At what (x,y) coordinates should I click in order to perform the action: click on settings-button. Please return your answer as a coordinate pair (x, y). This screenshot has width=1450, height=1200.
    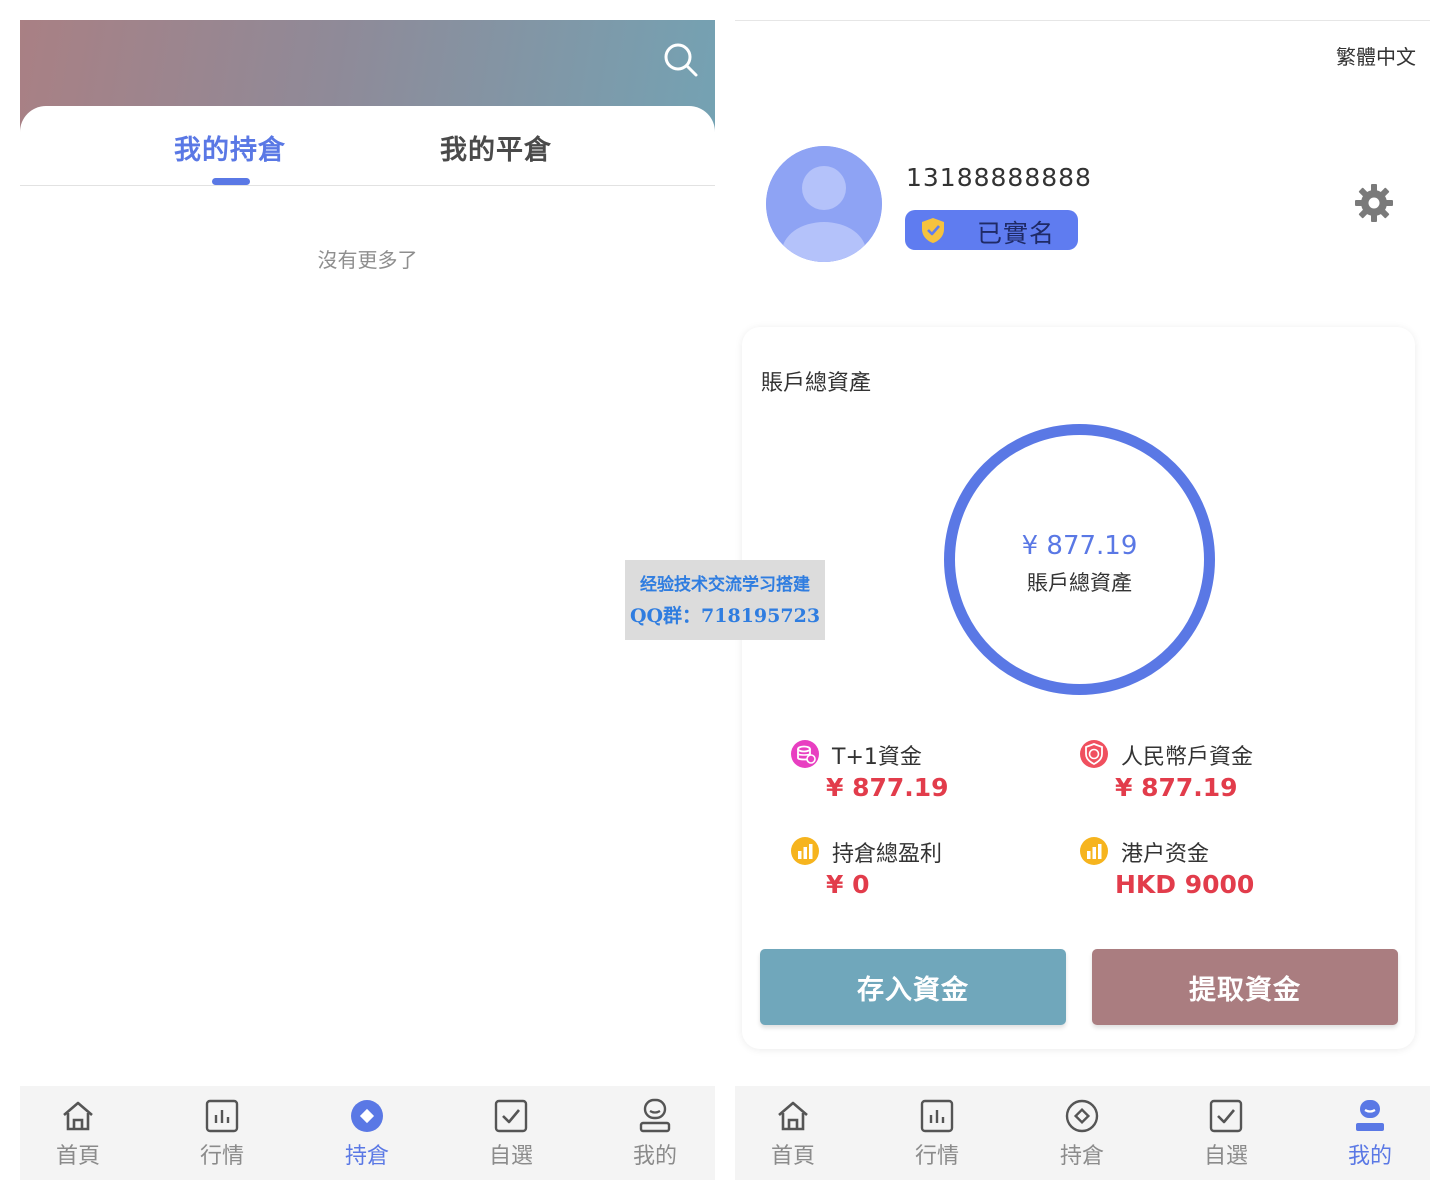
    Looking at the image, I should click on (1374, 203).